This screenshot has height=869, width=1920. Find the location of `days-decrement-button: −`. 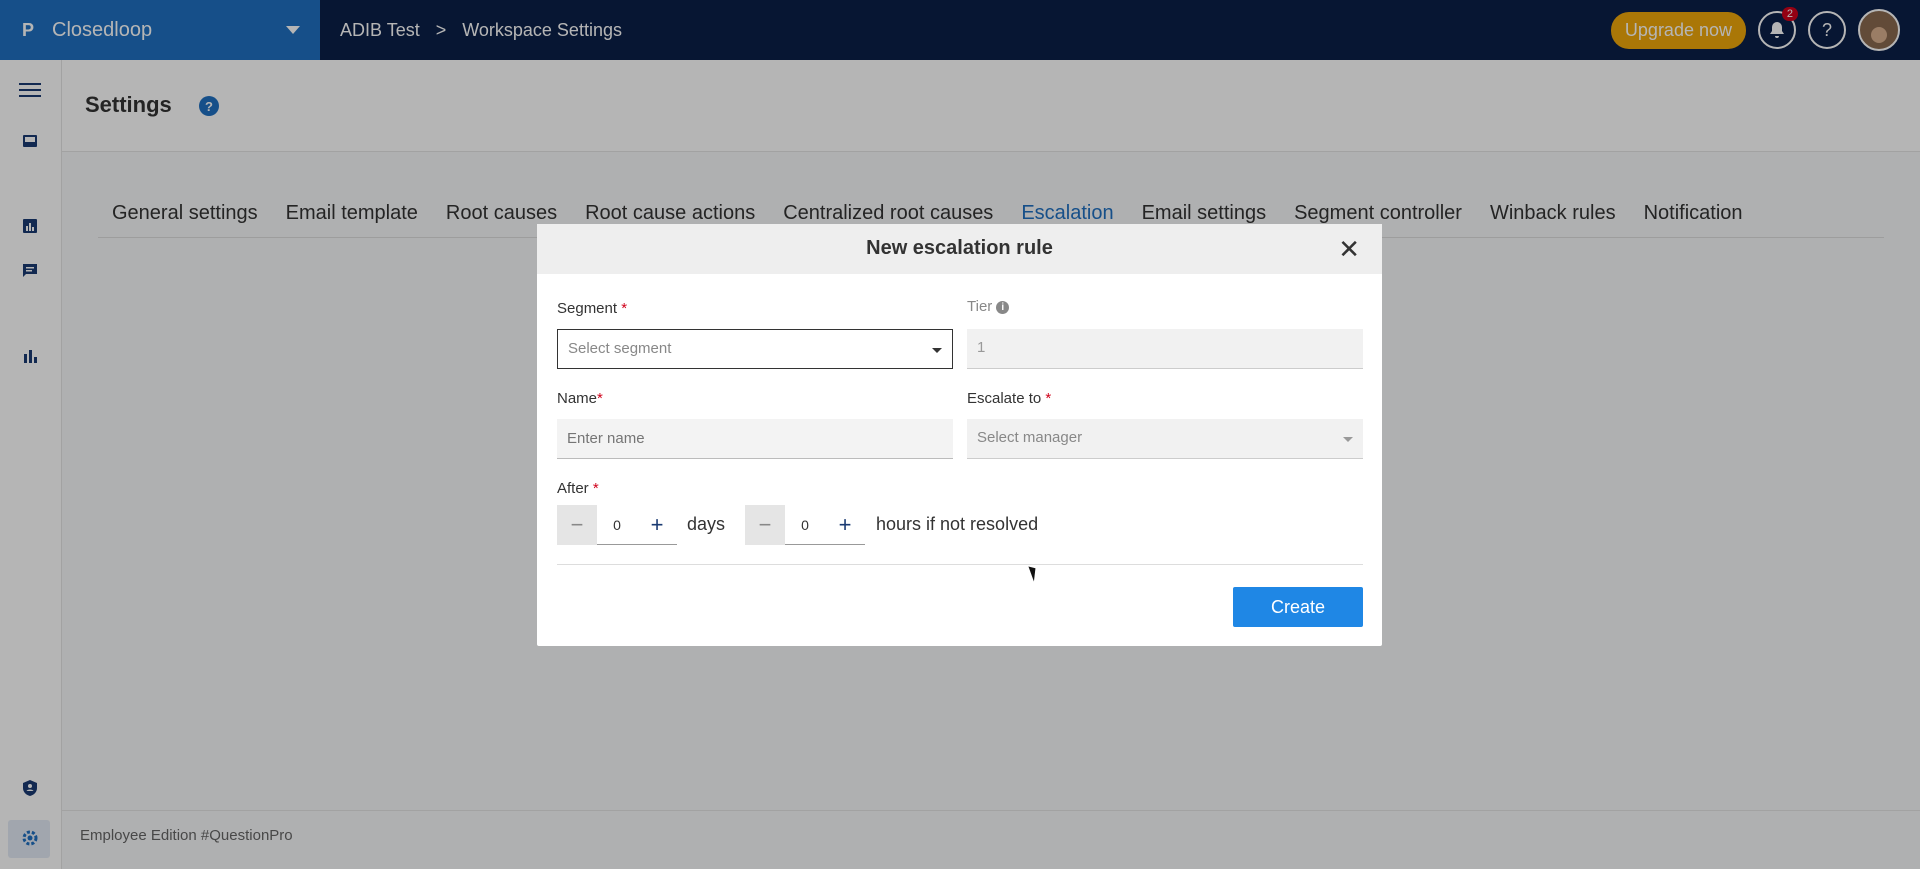

days-decrement-button: − is located at coordinates (577, 525).